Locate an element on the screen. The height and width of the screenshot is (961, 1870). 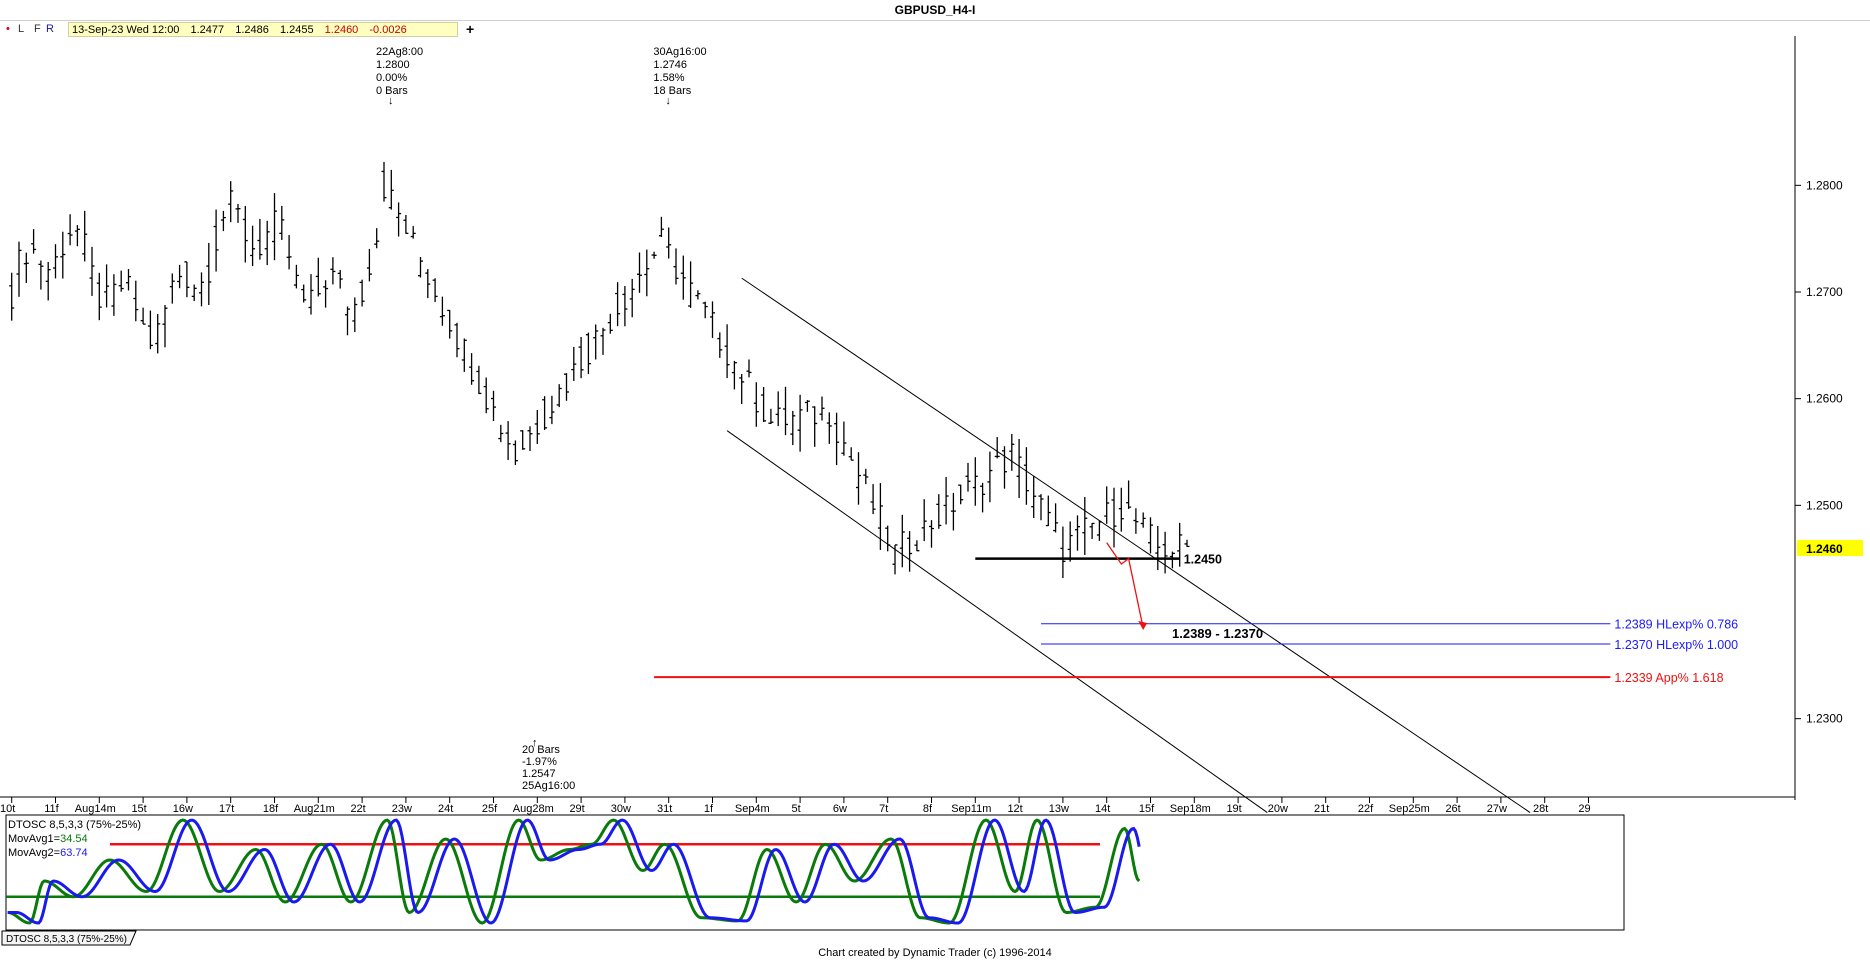
record-button: • is located at coordinates (8, 29).